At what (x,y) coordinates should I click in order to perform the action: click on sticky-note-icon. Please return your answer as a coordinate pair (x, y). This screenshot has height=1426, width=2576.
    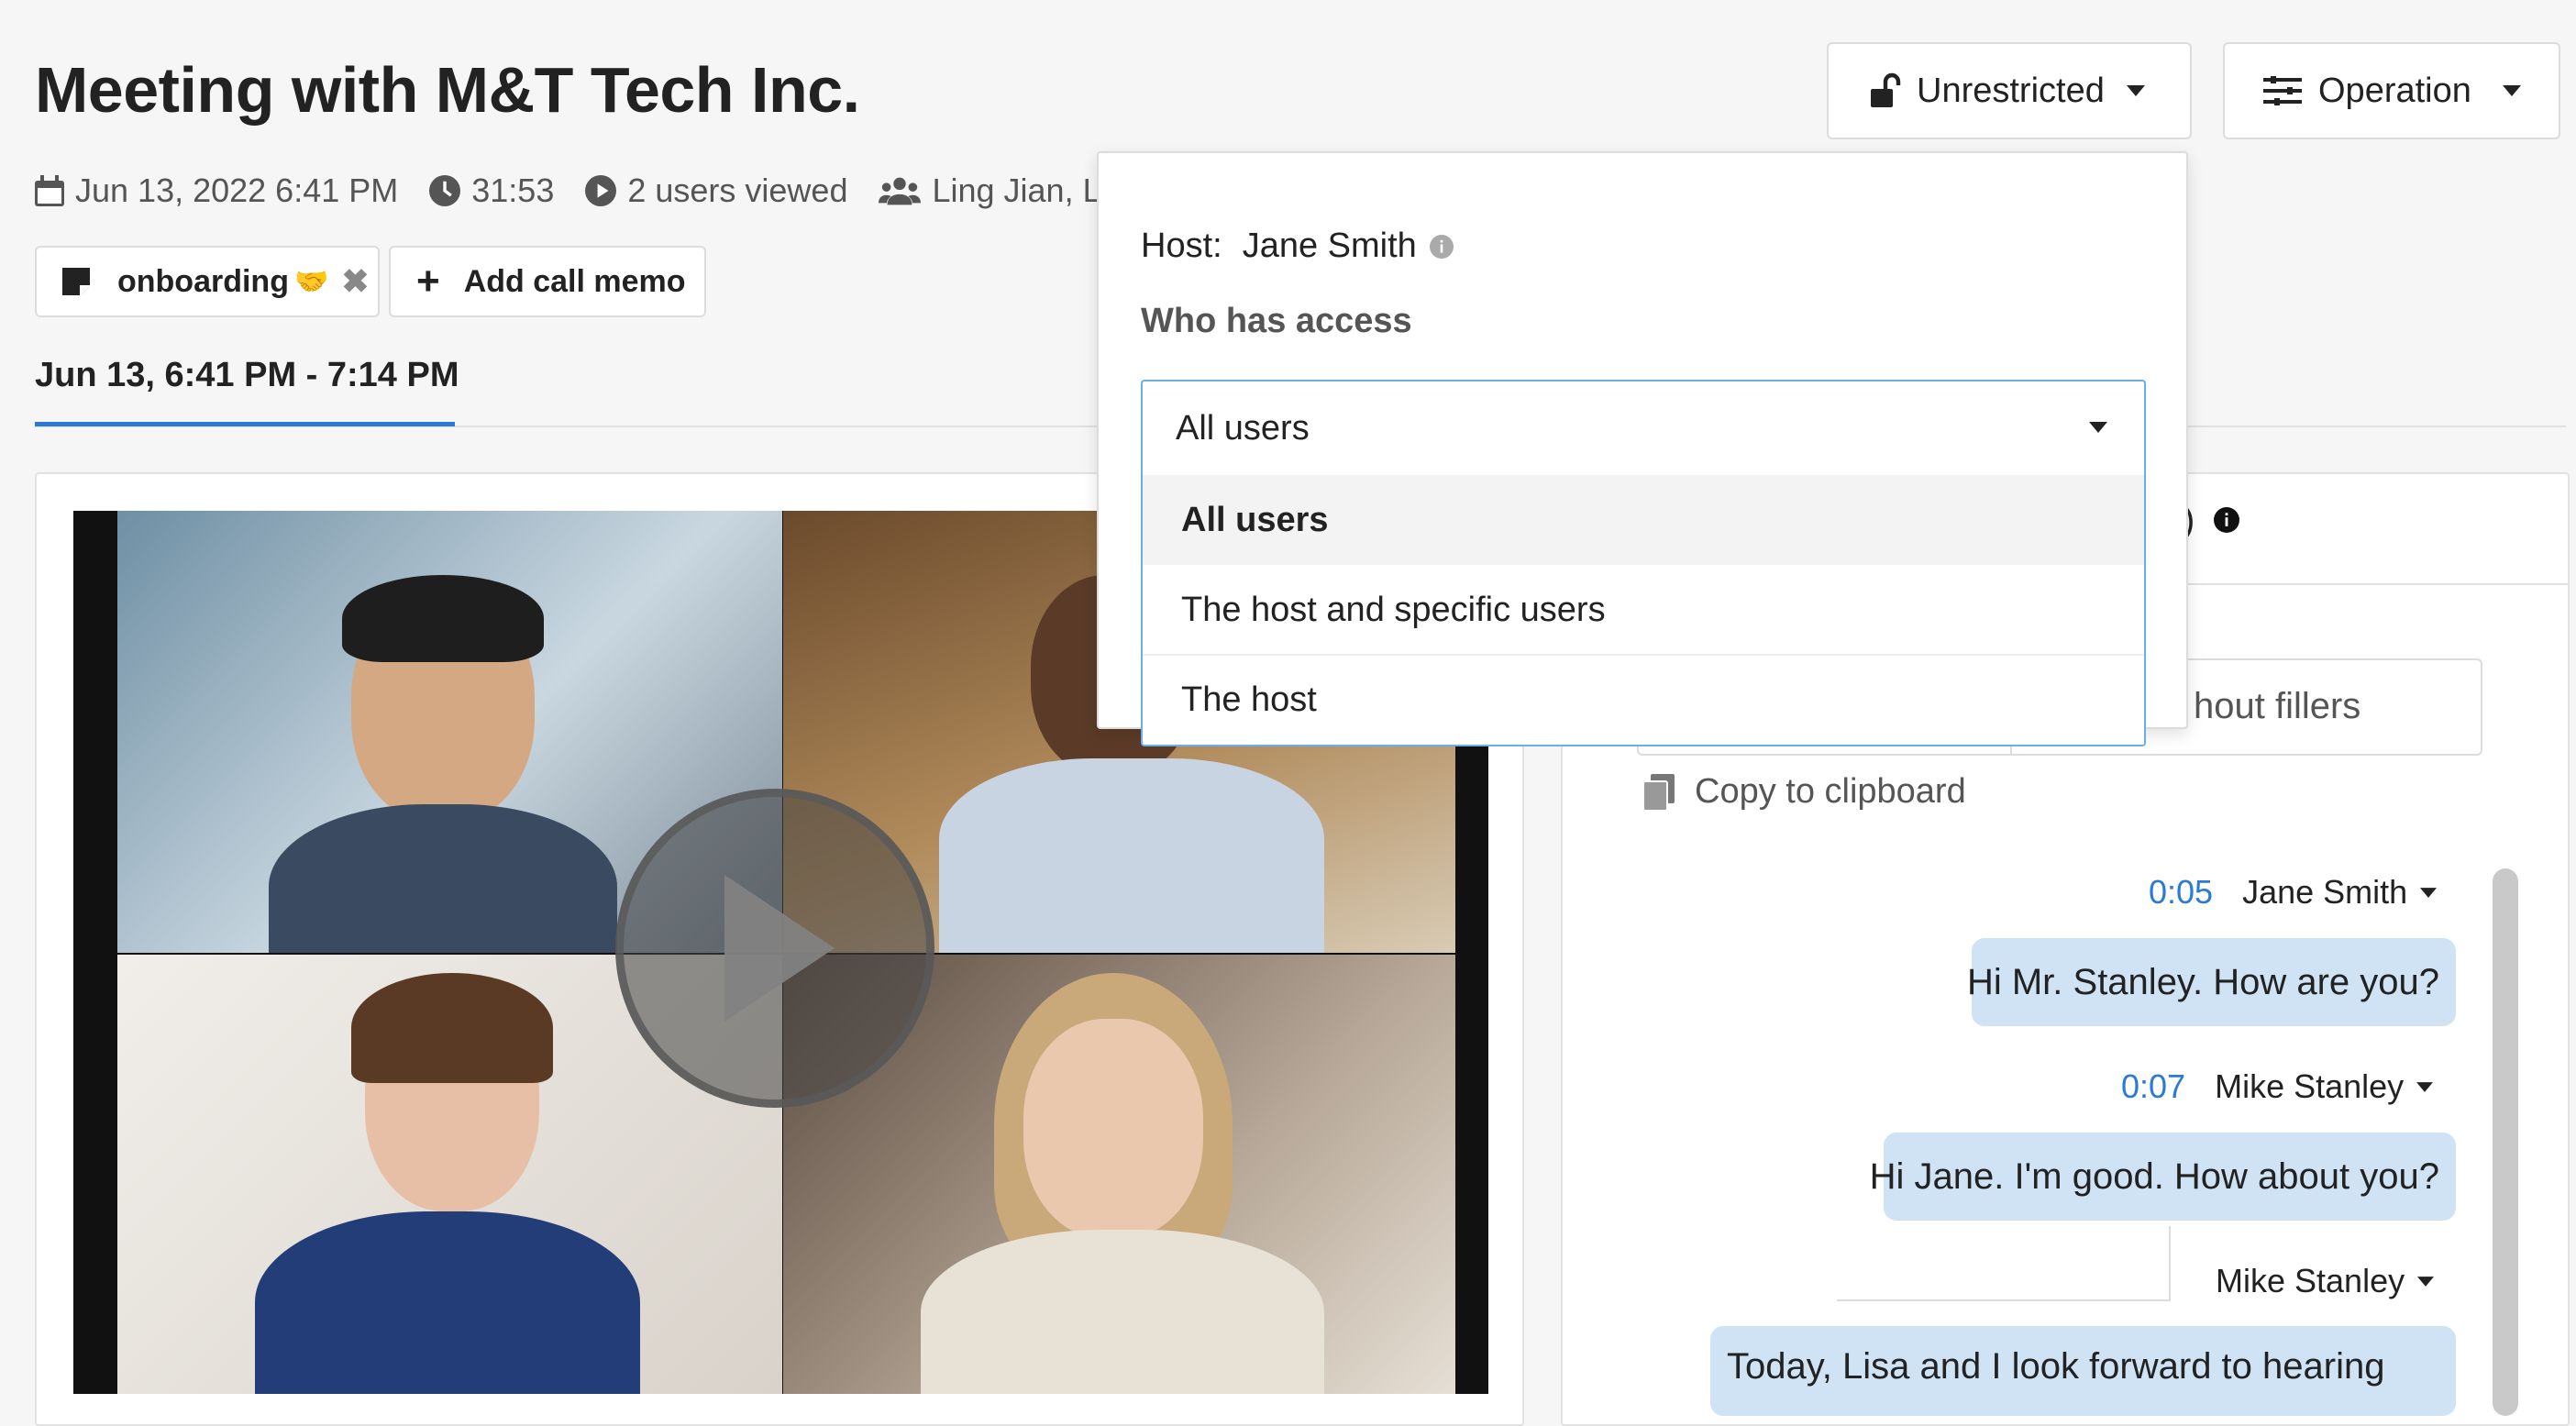
    Looking at the image, I should click on (76, 281).